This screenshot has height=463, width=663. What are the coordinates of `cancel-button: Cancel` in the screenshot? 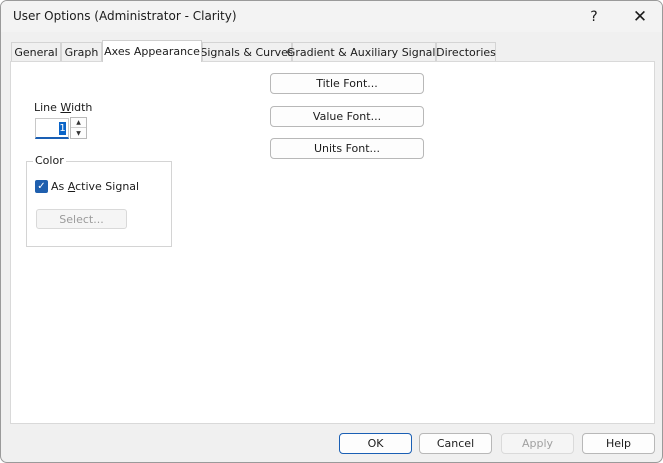 It's located at (455, 443).